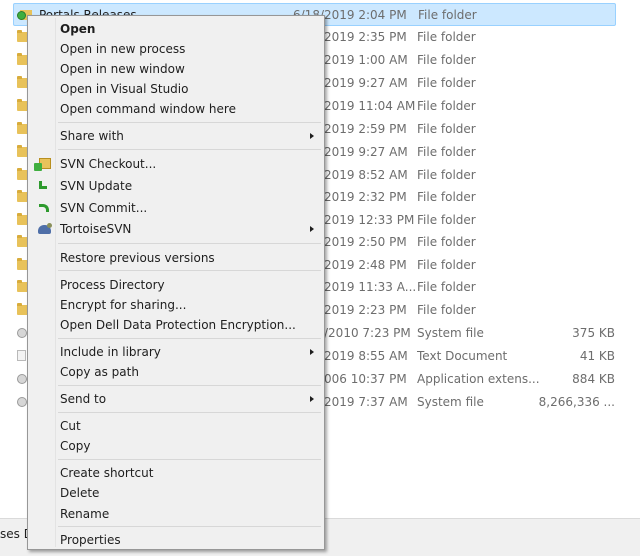 The width and height of the screenshot is (640, 556). What do you see at coordinates (83, 399) in the screenshot?
I see `menu-item-label: Send to` at bounding box center [83, 399].